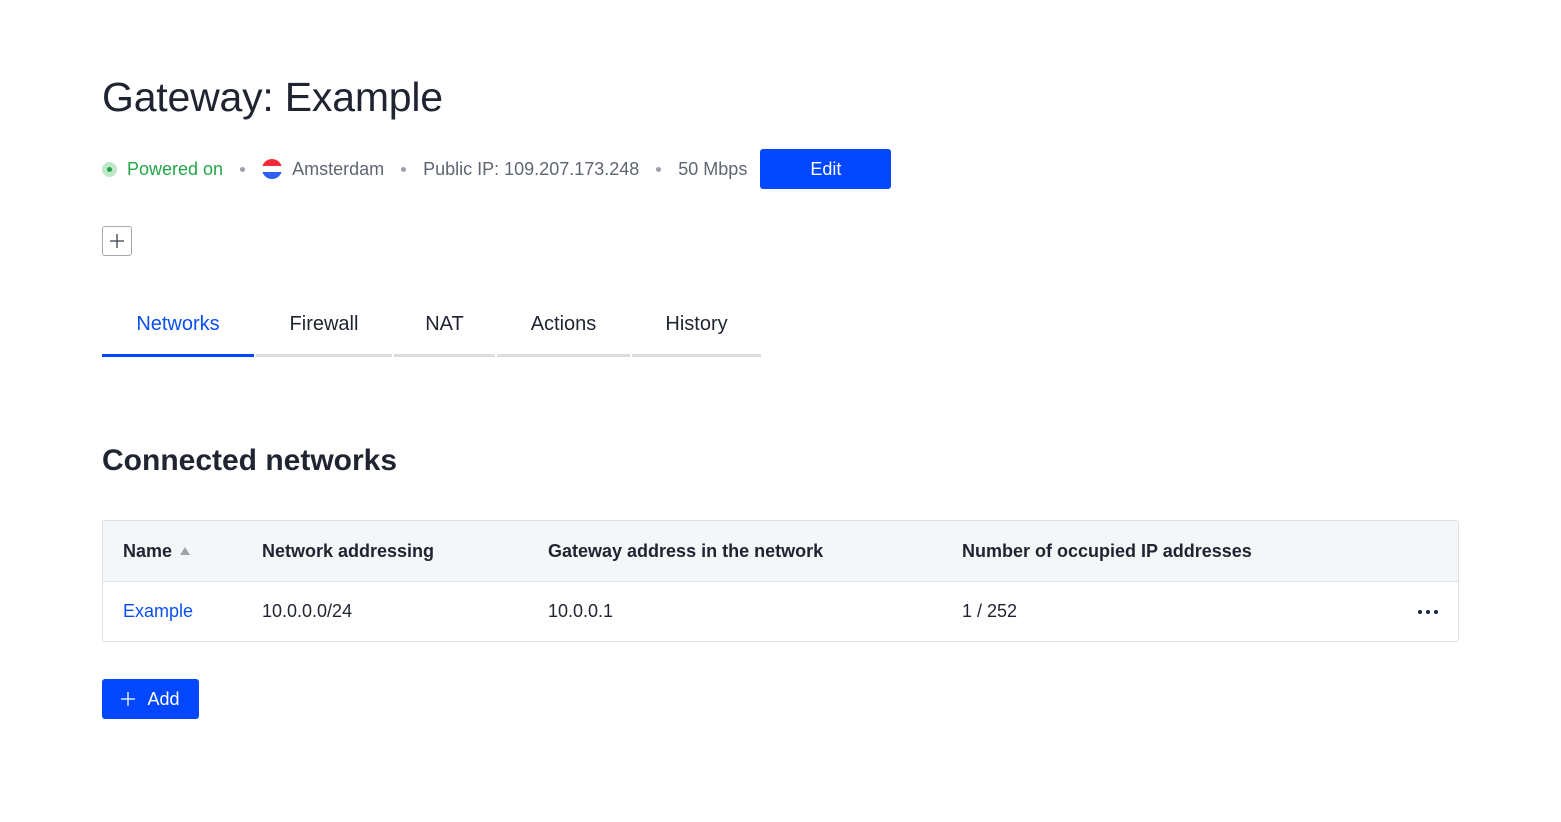 This screenshot has height=822, width=1561. Describe the element at coordinates (163, 698) in the screenshot. I see `add-label: Add` at that location.